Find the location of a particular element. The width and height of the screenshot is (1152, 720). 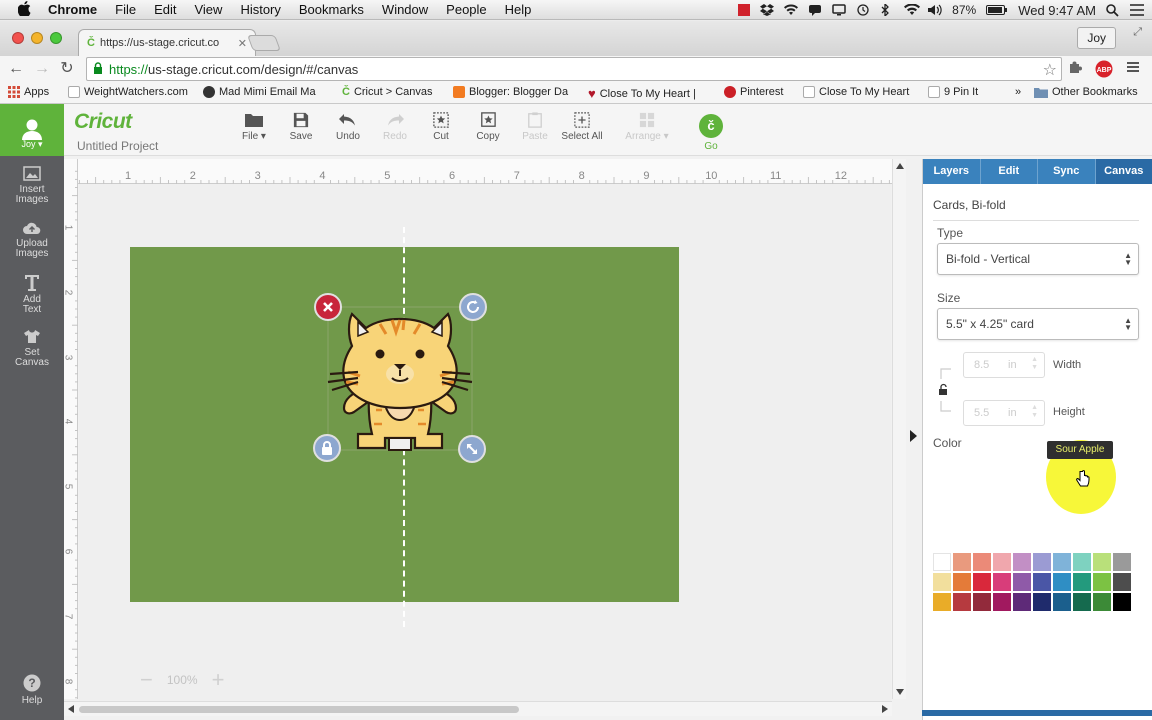

delete-handle is located at coordinates (328, 307).